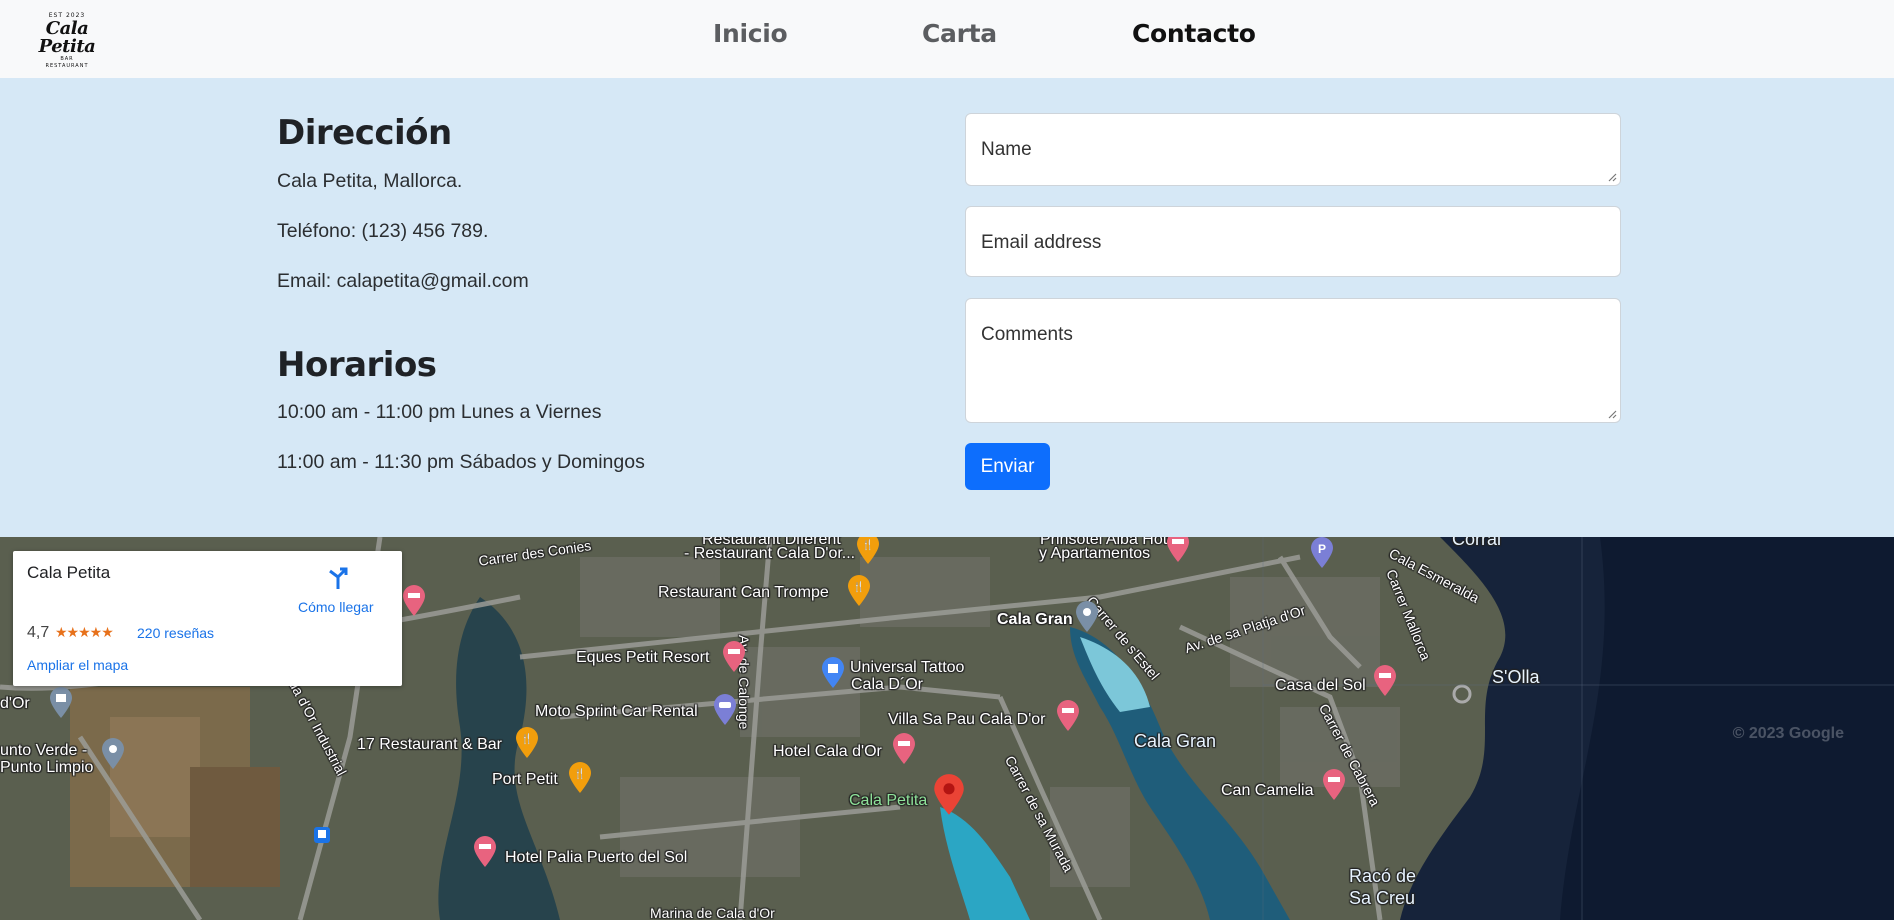 The width and height of the screenshot is (1894, 920). Describe the element at coordinates (338, 577) in the screenshot. I see `directions-icon` at that location.